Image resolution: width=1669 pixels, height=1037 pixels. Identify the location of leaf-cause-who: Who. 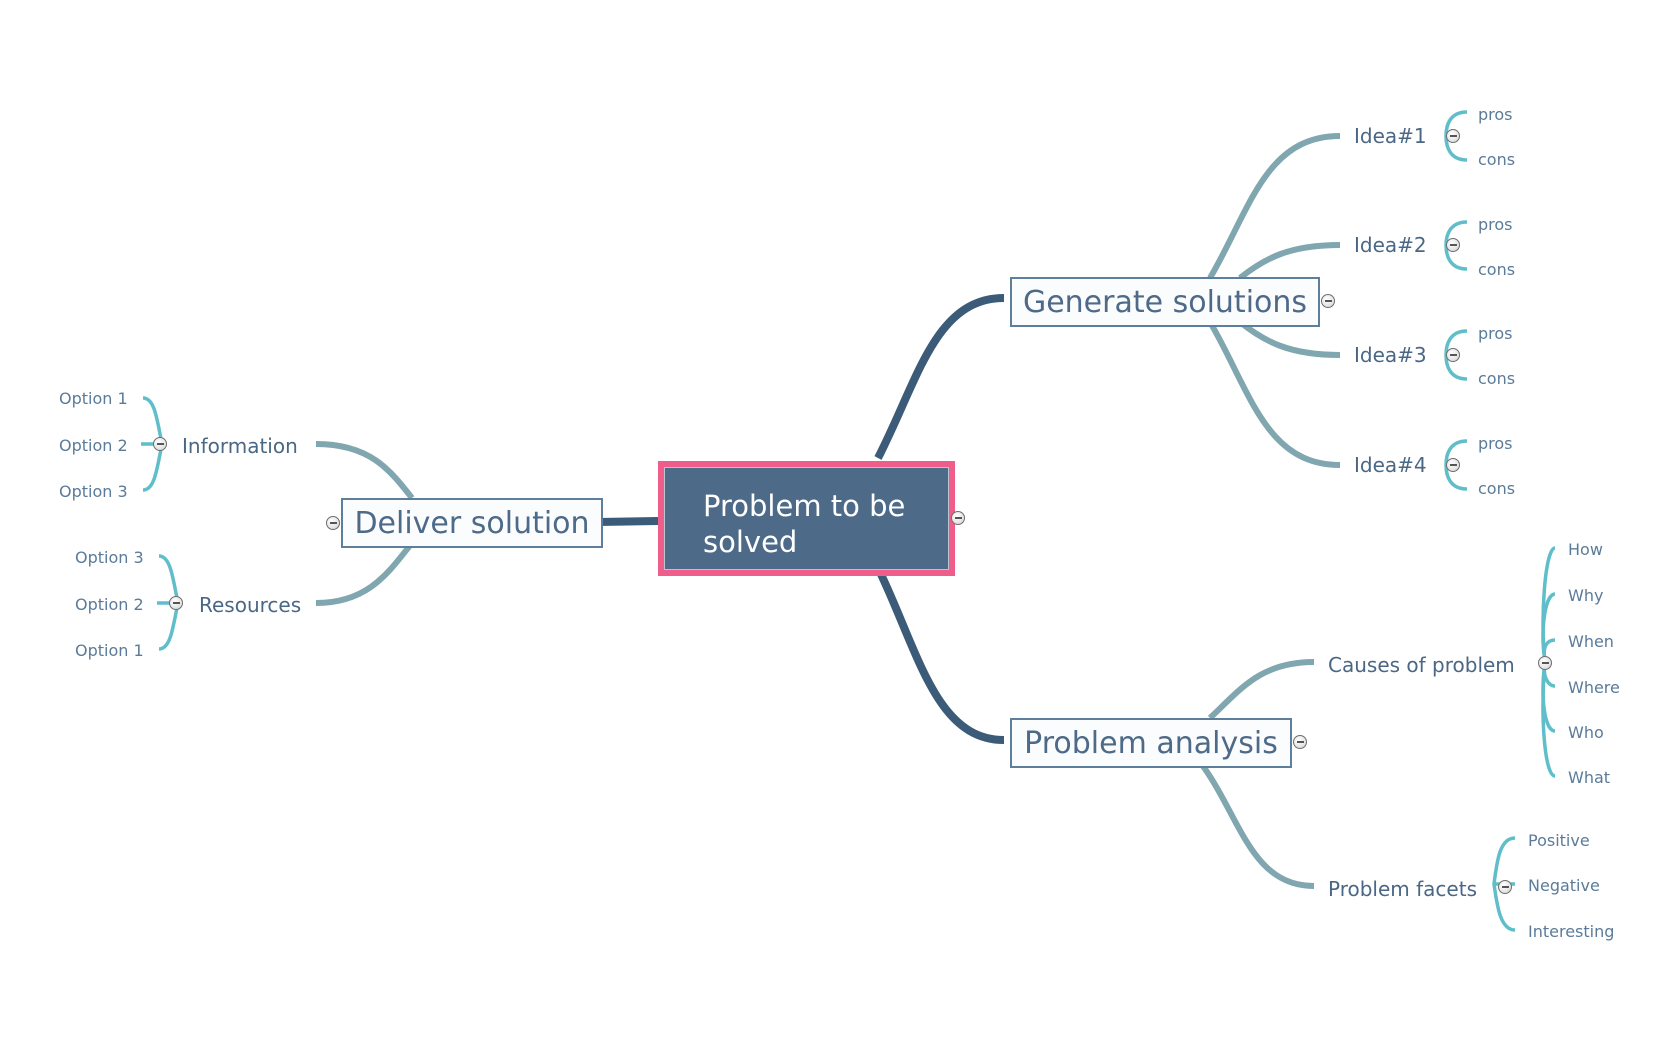
(1586, 733).